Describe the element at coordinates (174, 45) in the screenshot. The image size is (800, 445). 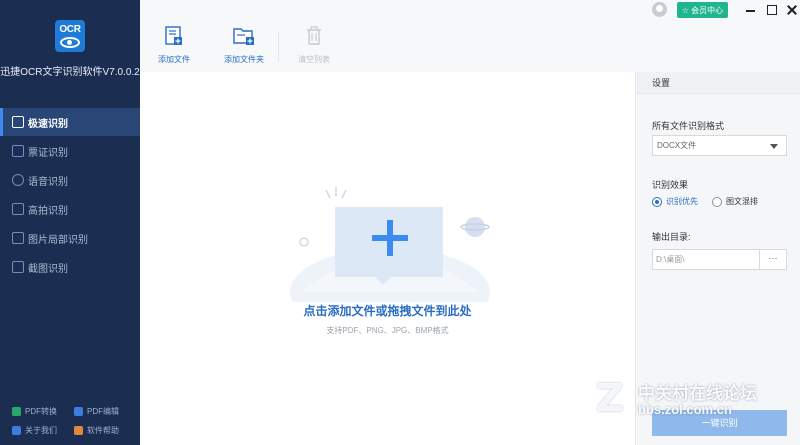
I see `add-file-button: 添加文件` at that location.